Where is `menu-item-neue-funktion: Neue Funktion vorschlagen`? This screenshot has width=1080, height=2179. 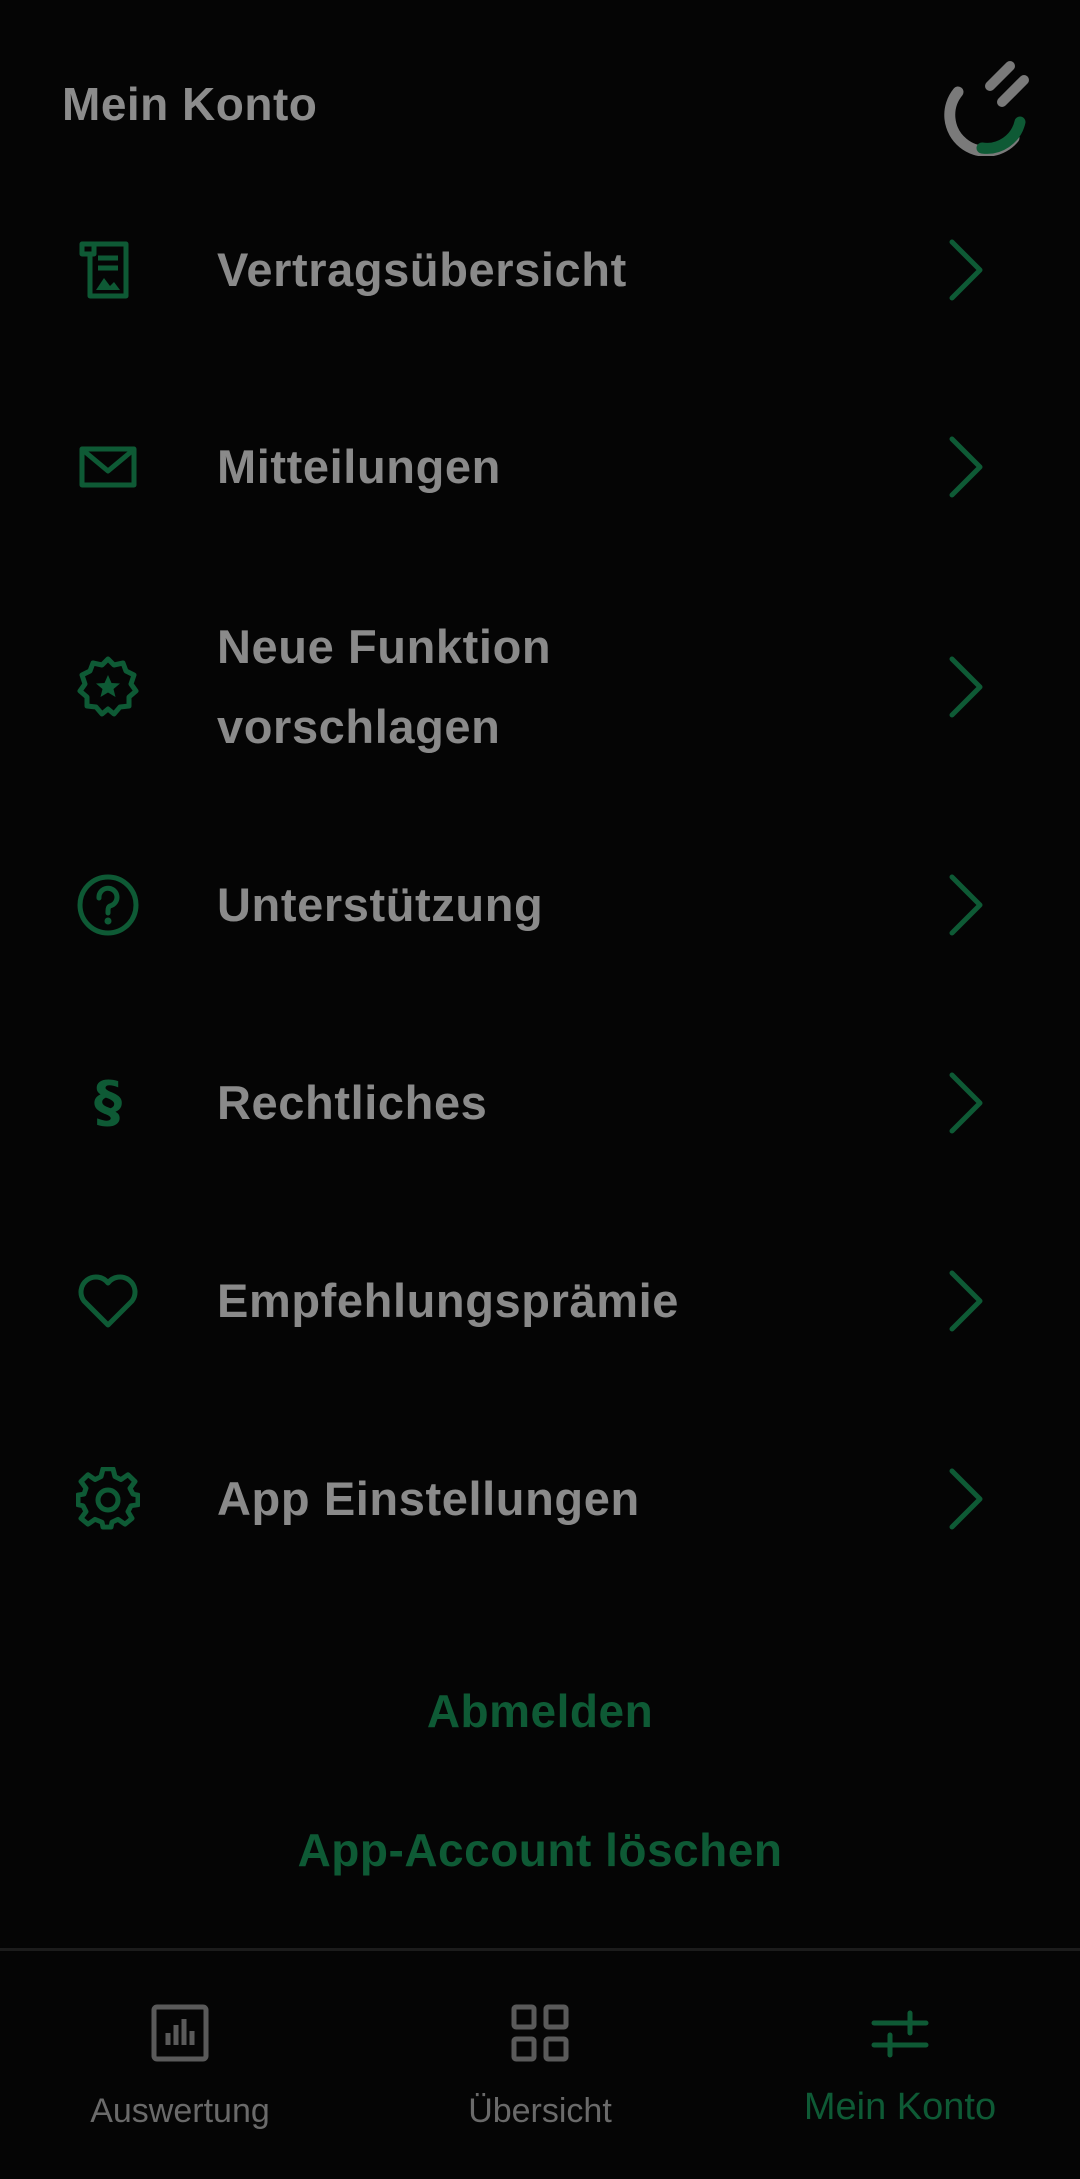 menu-item-neue-funktion: Neue Funktion vorschlagen is located at coordinates (540, 687).